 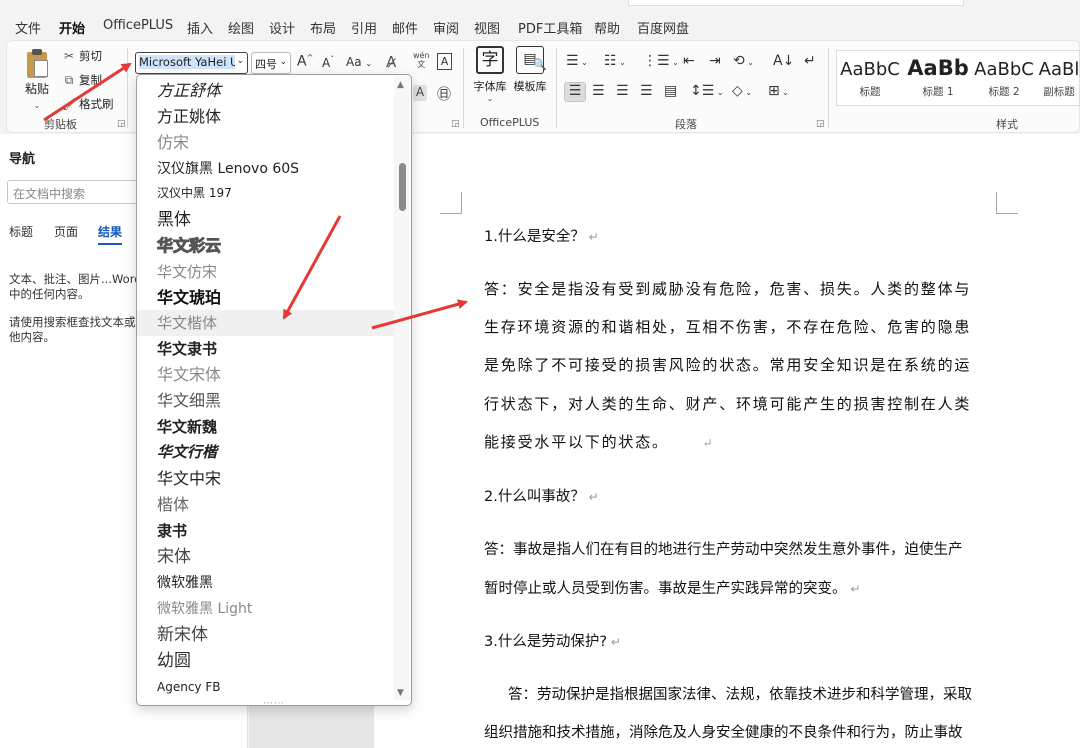 What do you see at coordinates (274, 703) in the screenshot?
I see `resize-grip-icon: ⋯⋯` at bounding box center [274, 703].